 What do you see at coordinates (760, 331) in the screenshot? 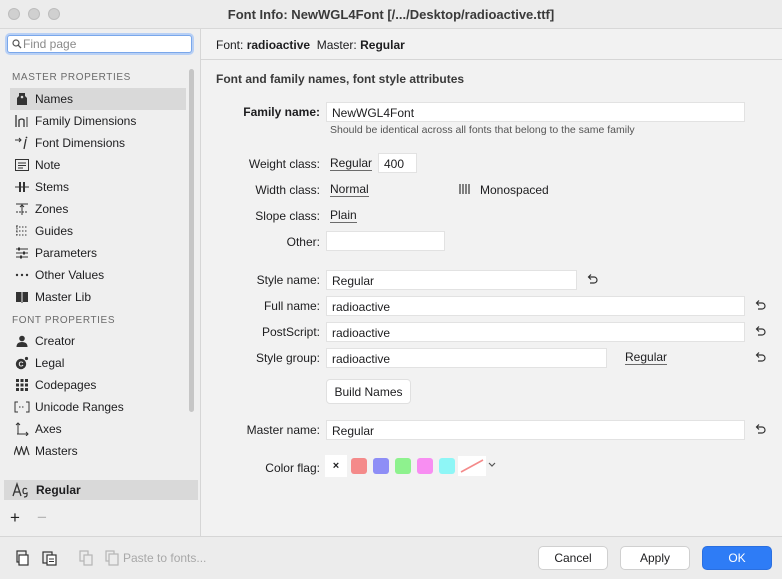
I see `reset-postscript-icon` at bounding box center [760, 331].